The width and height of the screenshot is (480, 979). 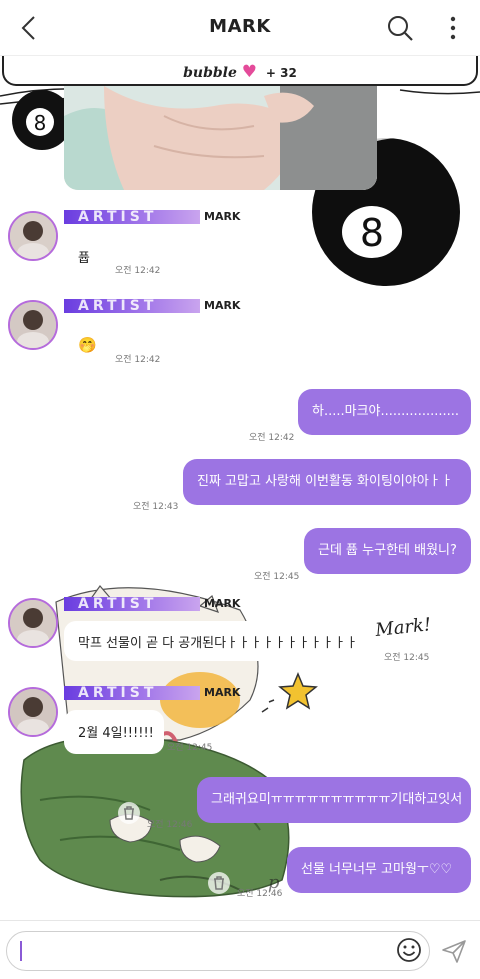 I want to click on incoming-message: 2월 4일!!!!!!, so click(x=114, y=732).